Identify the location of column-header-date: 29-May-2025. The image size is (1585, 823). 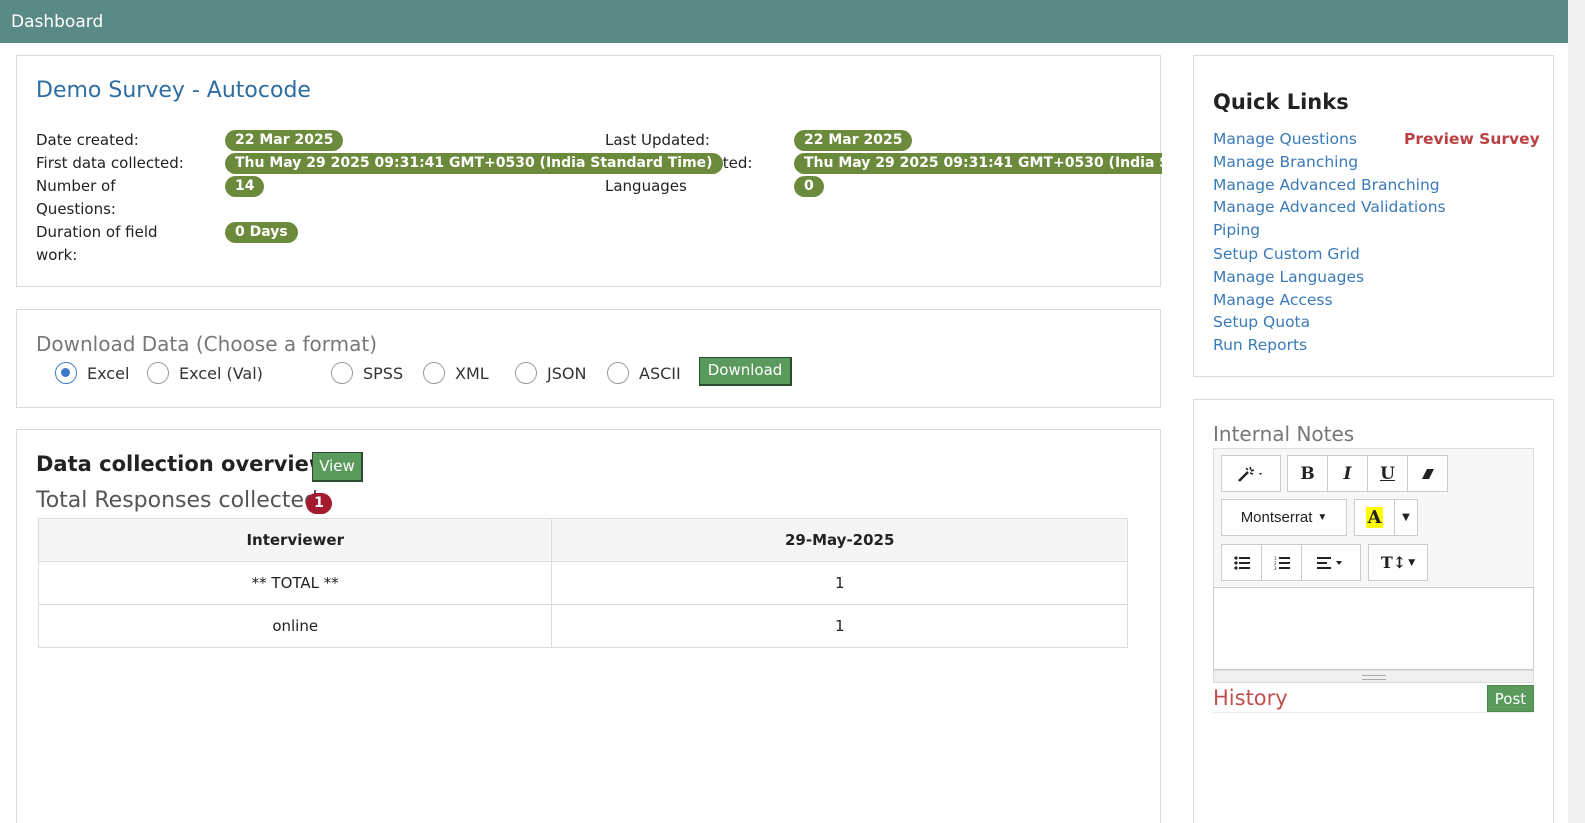
(839, 540).